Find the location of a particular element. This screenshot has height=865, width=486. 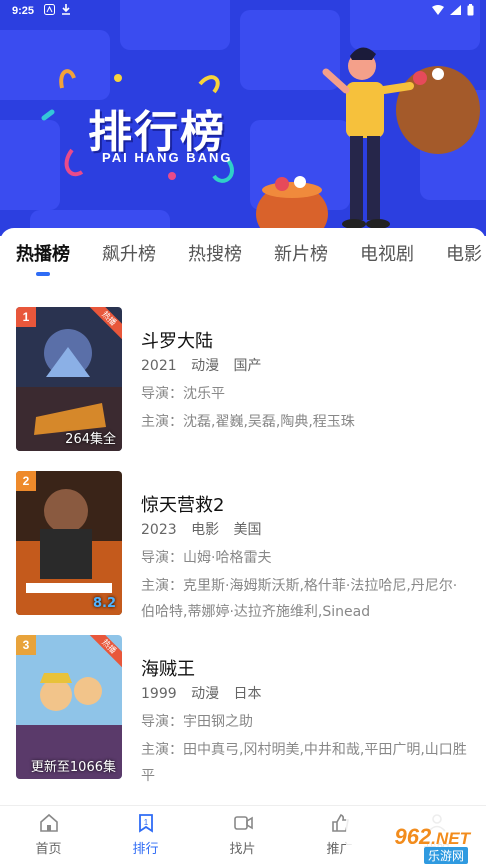

banner-subtitle: PAI HANG BANG is located at coordinates (167, 157).